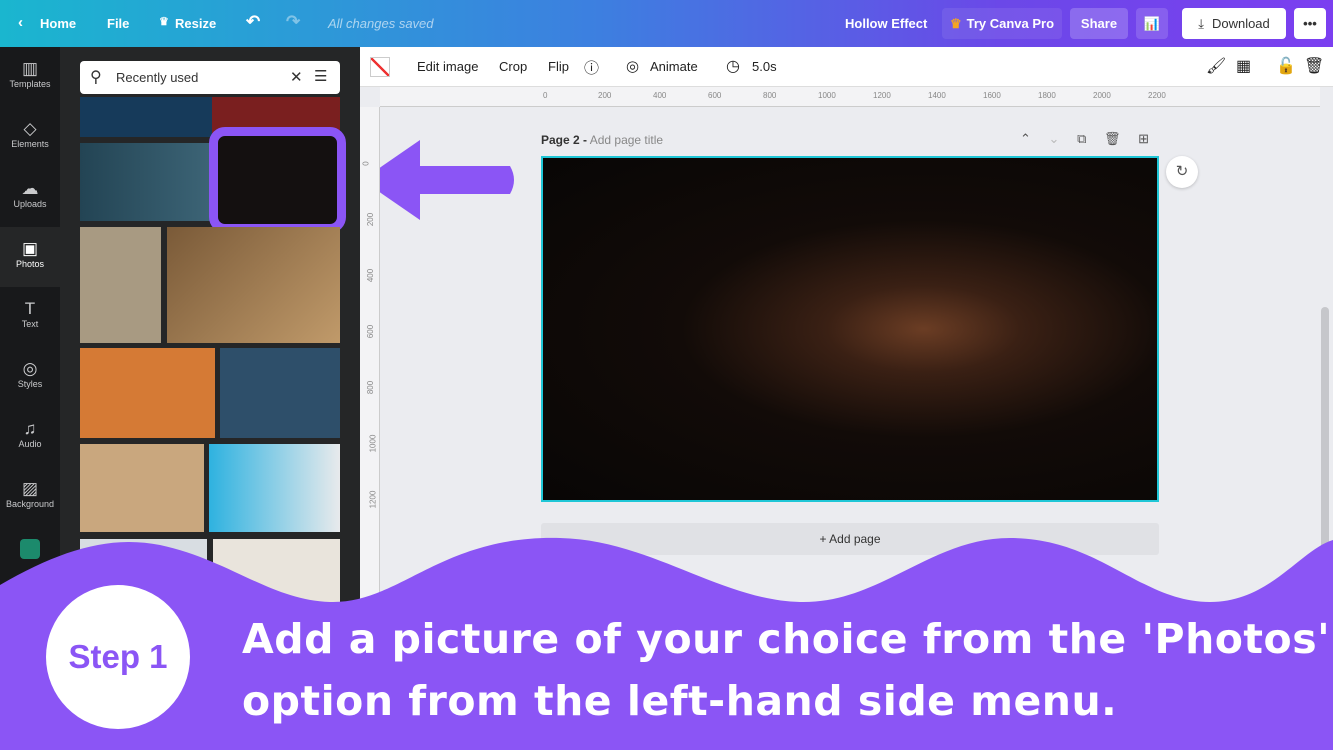 The image size is (1333, 750). I want to click on sidebar-item-elements: ◇ Elements, so click(30, 137).